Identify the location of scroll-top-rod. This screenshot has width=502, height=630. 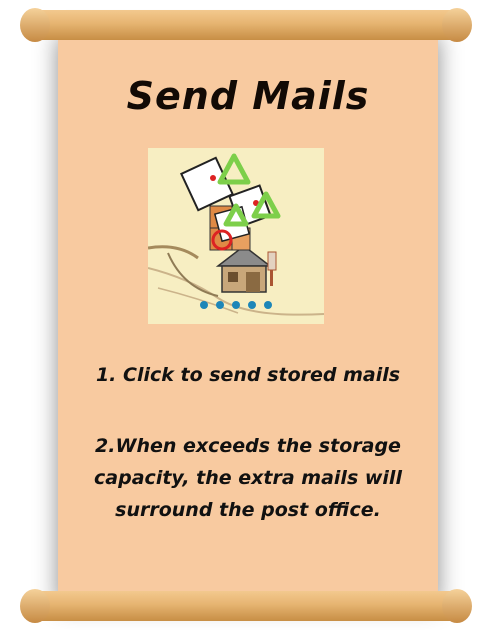
(246, 25).